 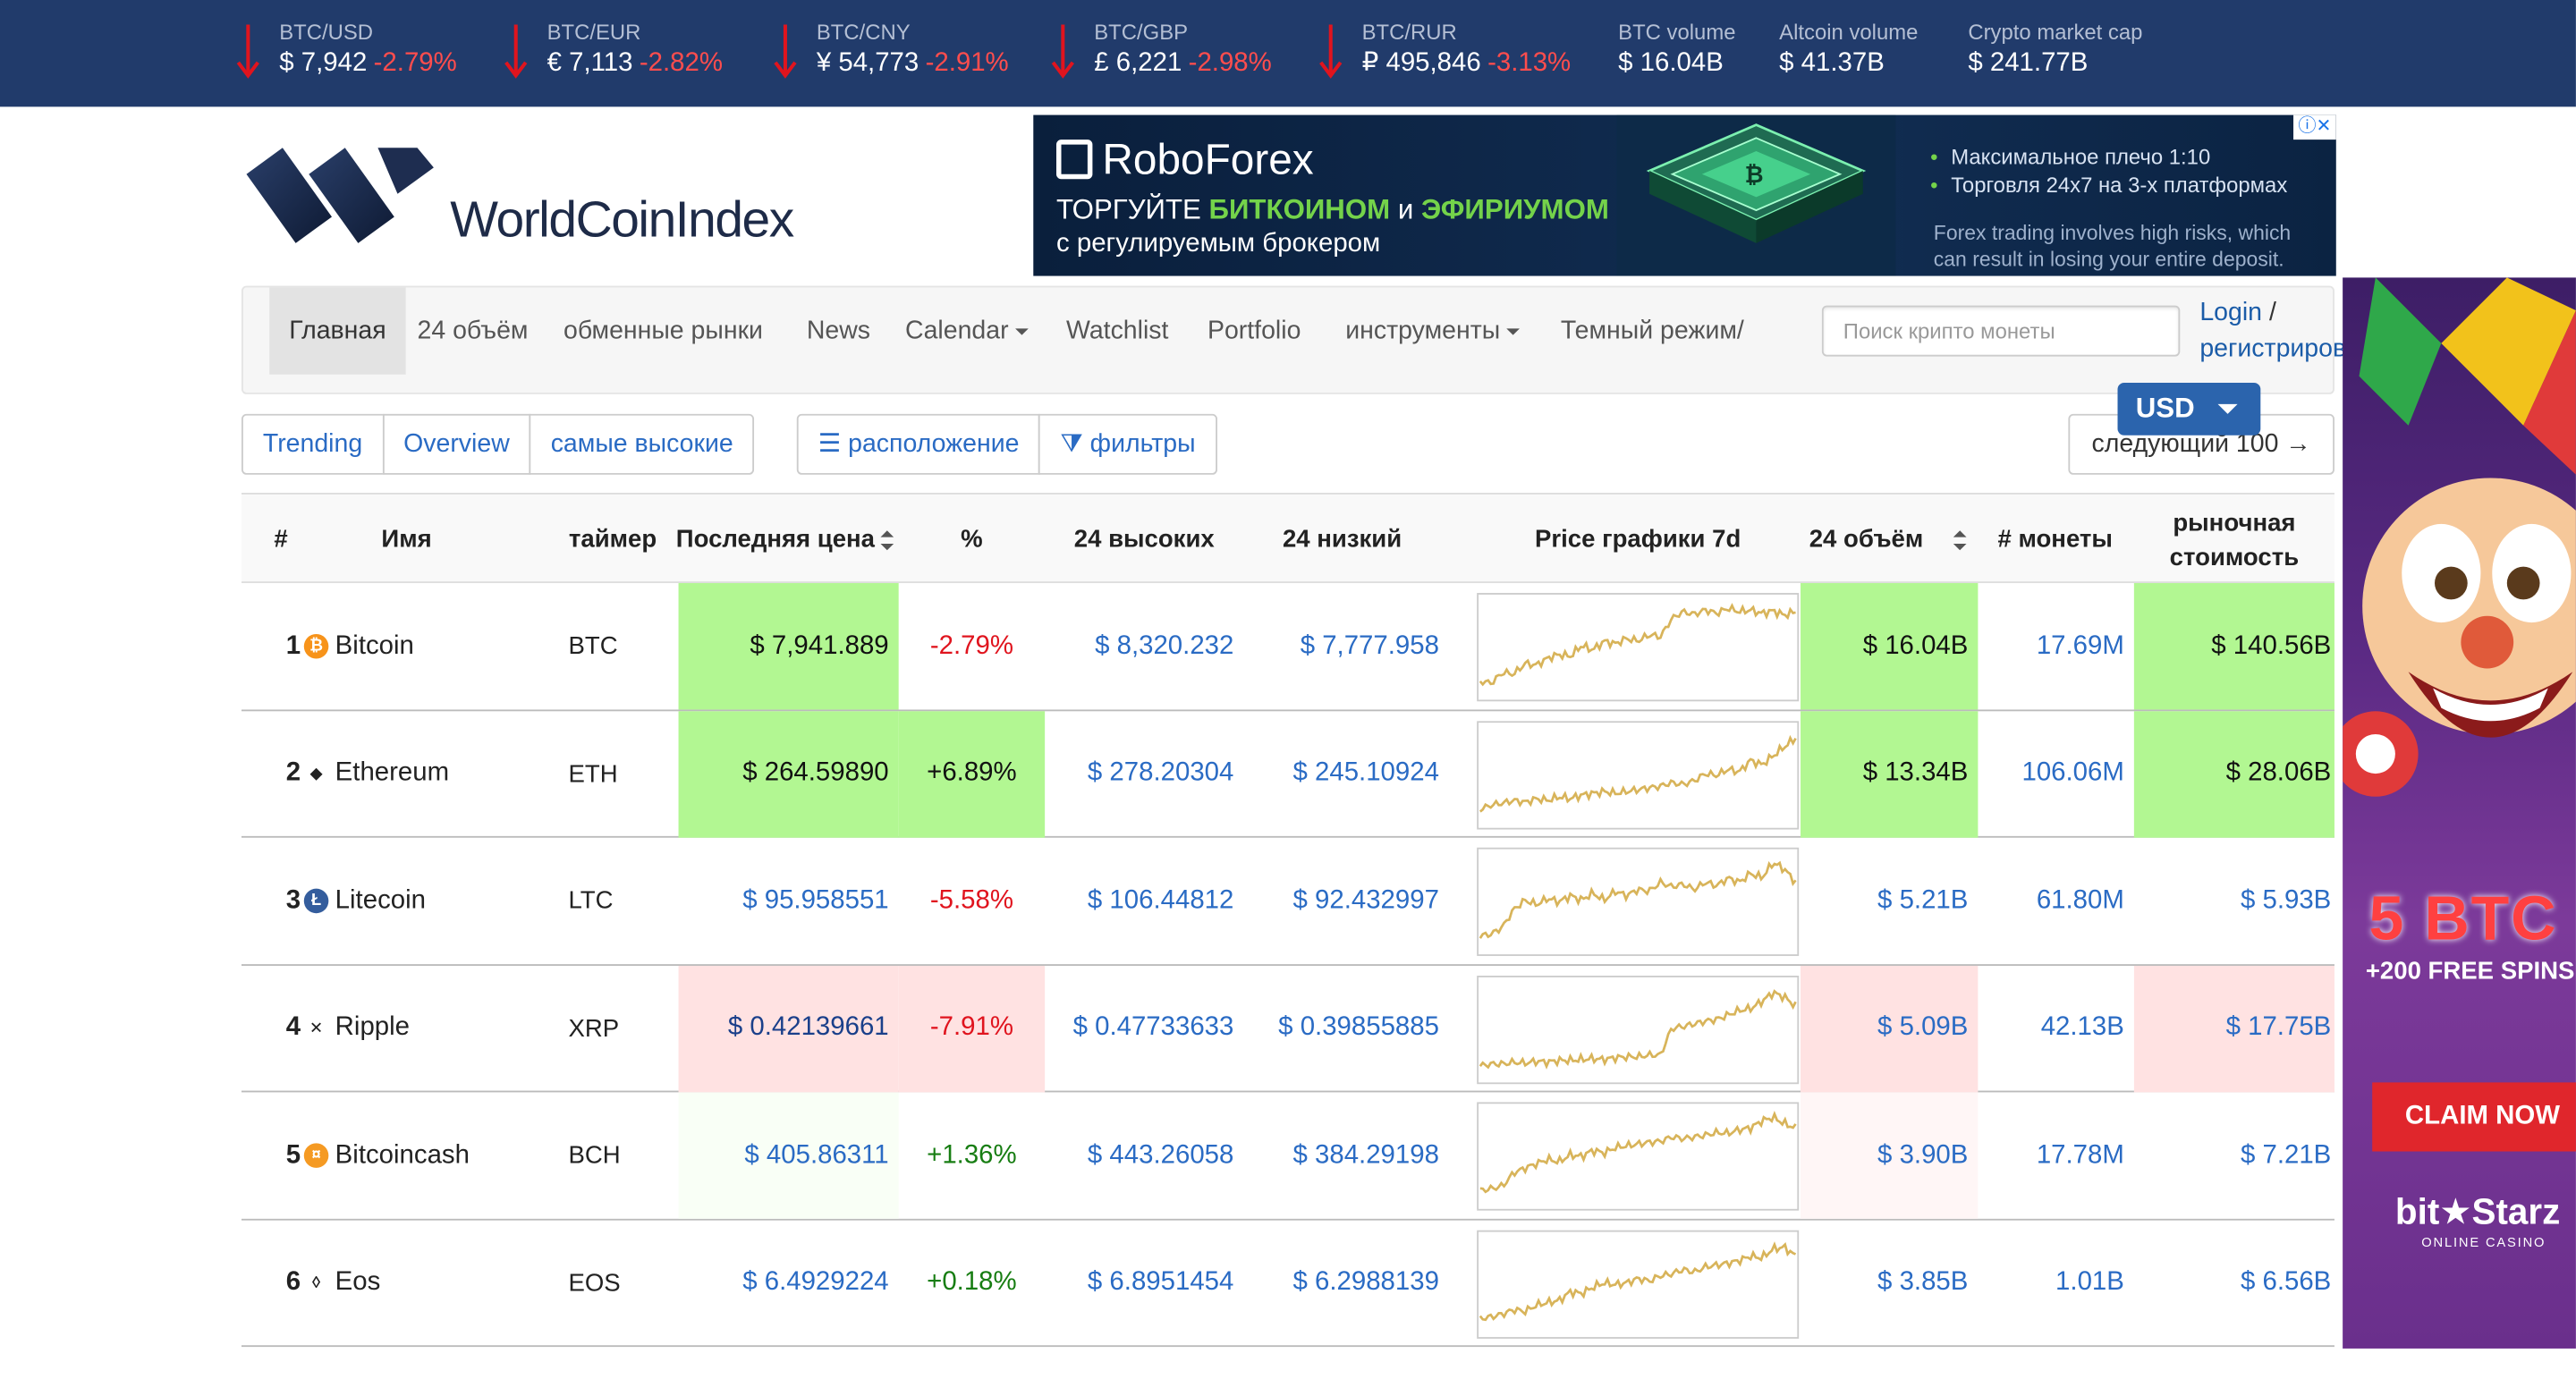 What do you see at coordinates (2055, 540) in the screenshot?
I see `col-coins: # монеты` at bounding box center [2055, 540].